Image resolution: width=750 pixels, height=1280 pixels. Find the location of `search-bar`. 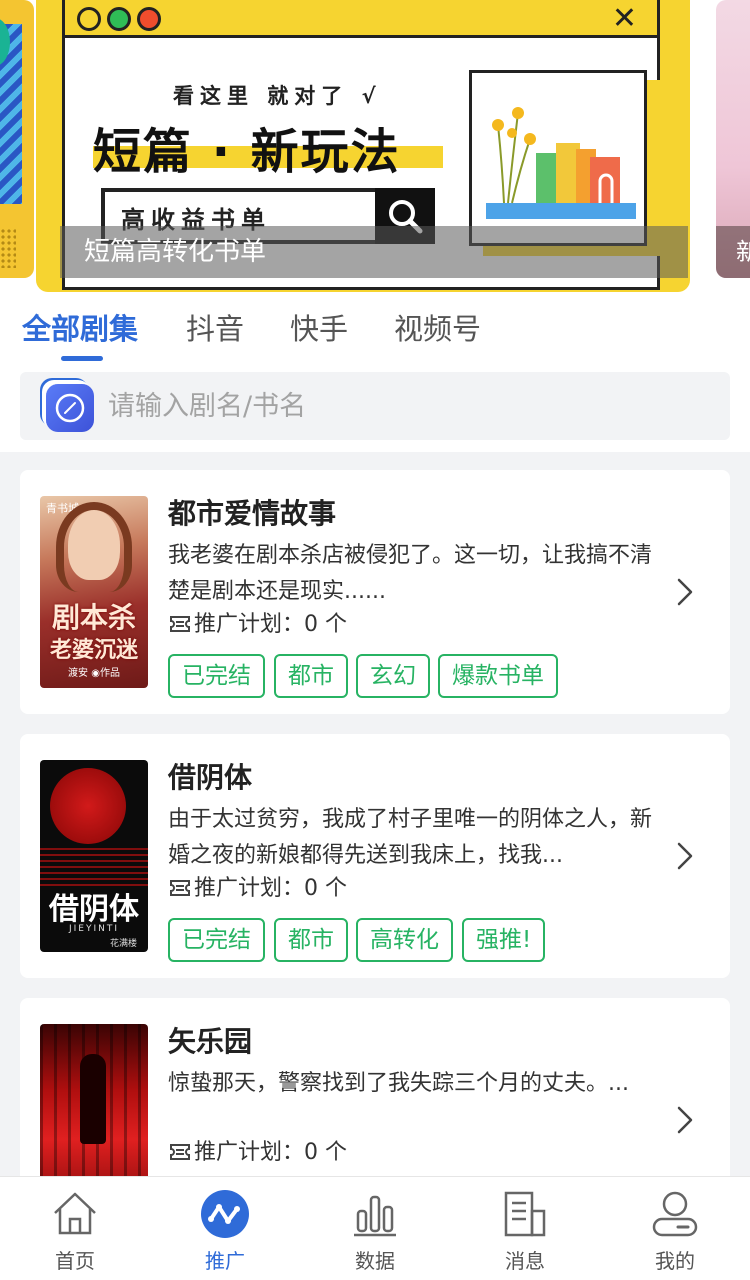

search-bar is located at coordinates (375, 406).